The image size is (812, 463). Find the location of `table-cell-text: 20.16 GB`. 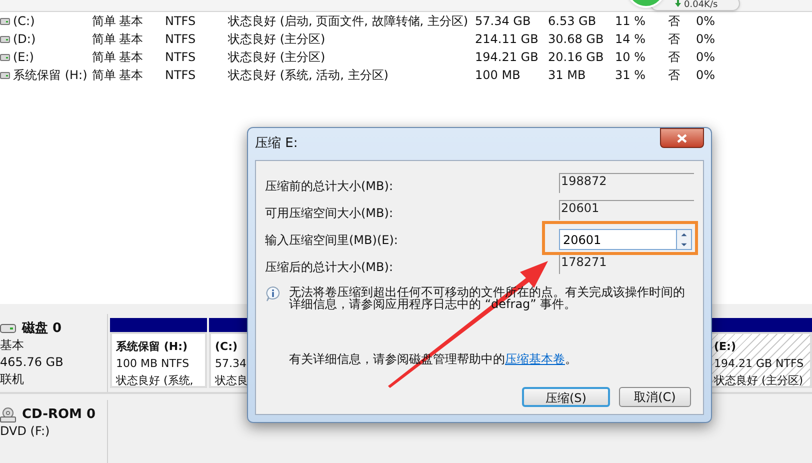

table-cell-text: 20.16 GB is located at coordinates (576, 57).